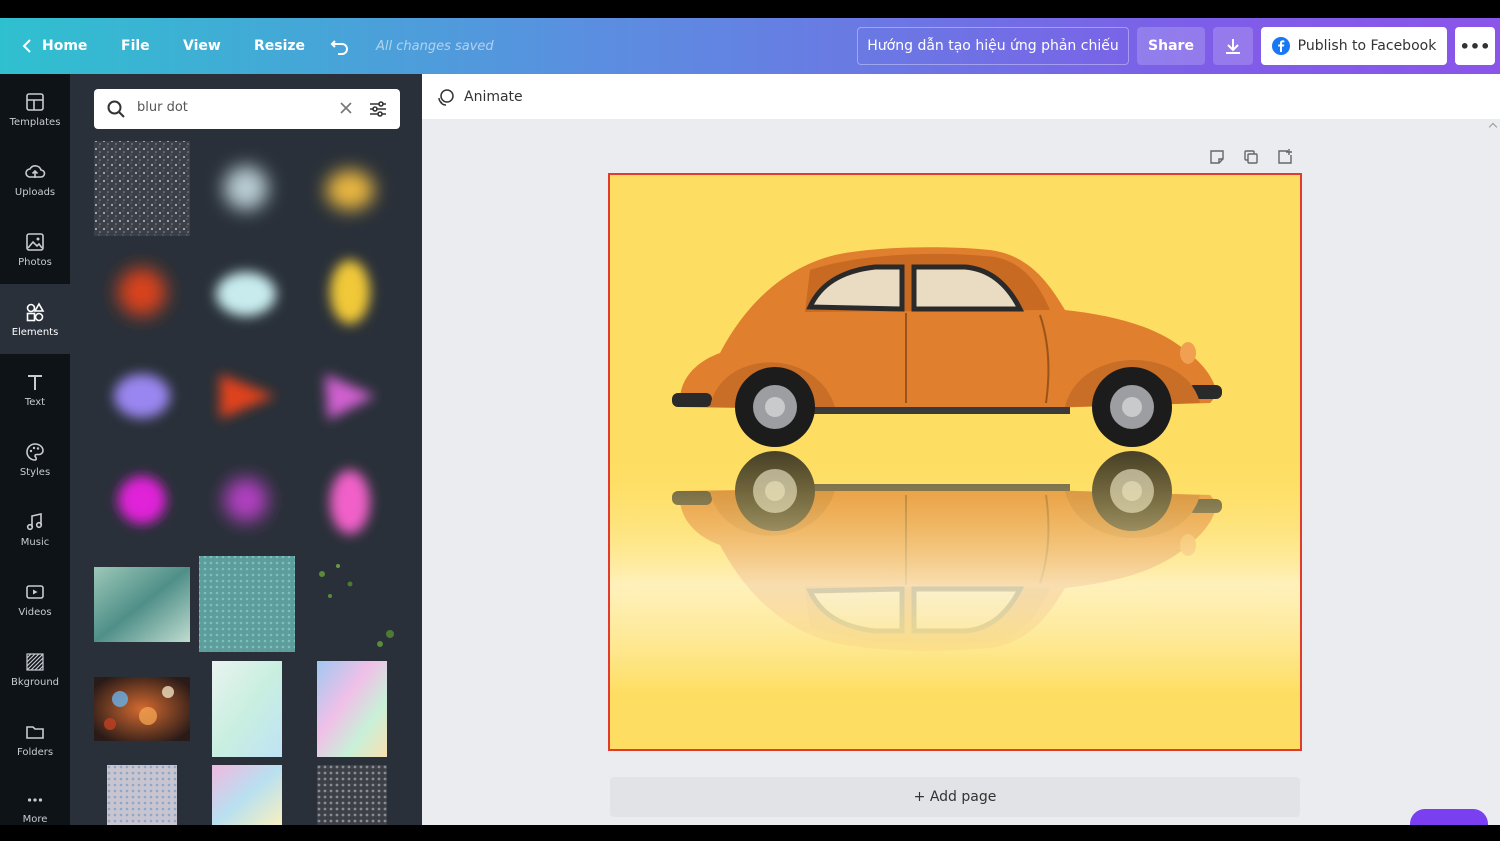 This screenshot has width=1500, height=841. Describe the element at coordinates (955, 797) in the screenshot. I see `add-page-button: + Add page` at that location.